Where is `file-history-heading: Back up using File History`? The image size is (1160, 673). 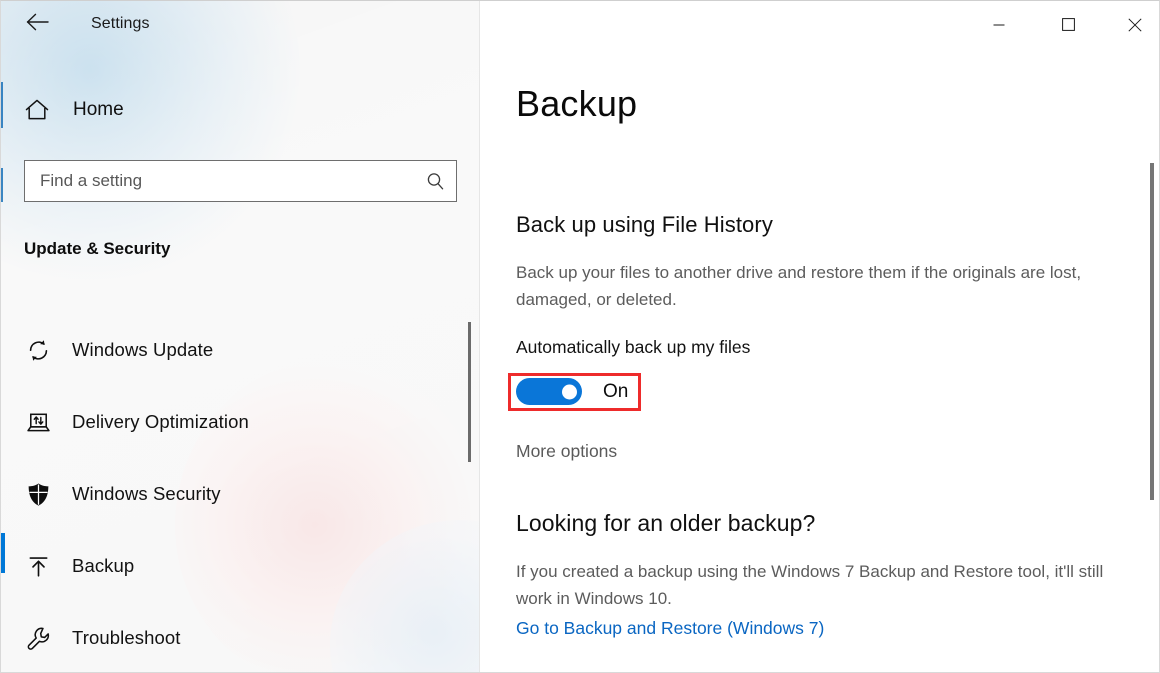
file-history-heading: Back up using File History is located at coordinates (644, 224).